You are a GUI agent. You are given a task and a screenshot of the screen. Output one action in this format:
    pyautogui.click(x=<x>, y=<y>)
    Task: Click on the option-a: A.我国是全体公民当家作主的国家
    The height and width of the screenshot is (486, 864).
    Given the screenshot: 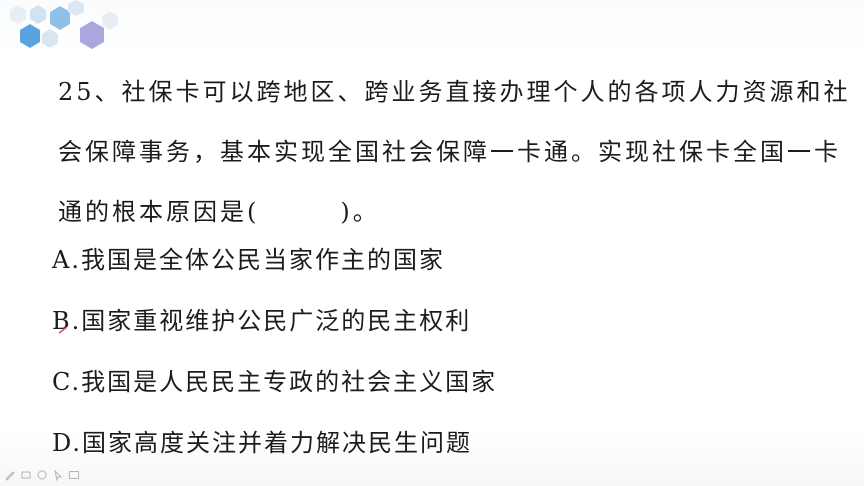 What is the action you would take?
    pyautogui.click(x=432, y=260)
    